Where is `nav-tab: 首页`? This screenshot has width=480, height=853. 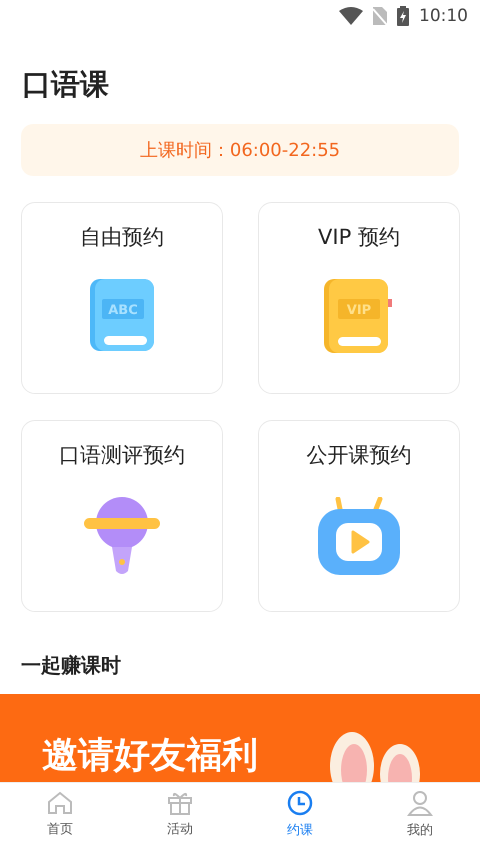
nav-tab: 首页 is located at coordinates (60, 814).